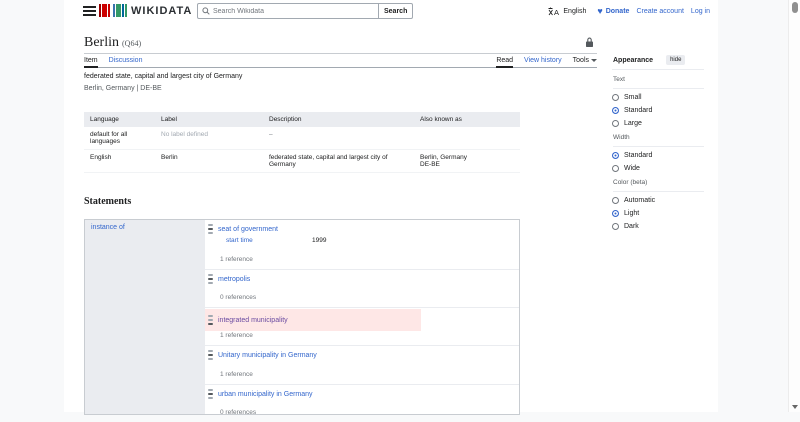  What do you see at coordinates (658, 213) in the screenshot?
I see `radio-color-light: Light` at bounding box center [658, 213].